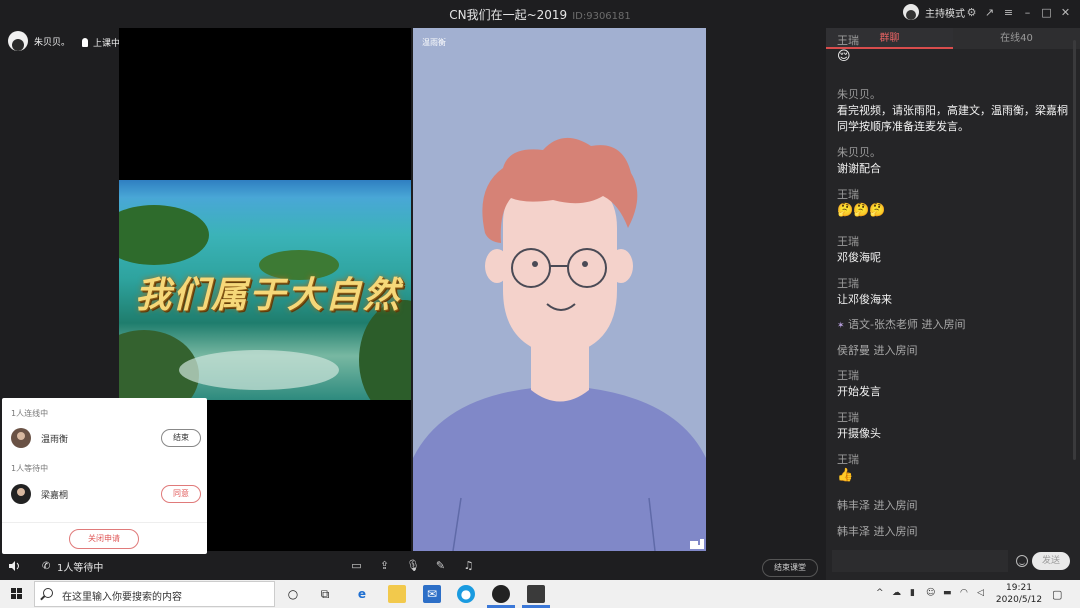 This screenshot has height=608, width=1080. Describe the element at coordinates (55, 495) in the screenshot. I see `waiting-name: 梁嘉桐` at that location.